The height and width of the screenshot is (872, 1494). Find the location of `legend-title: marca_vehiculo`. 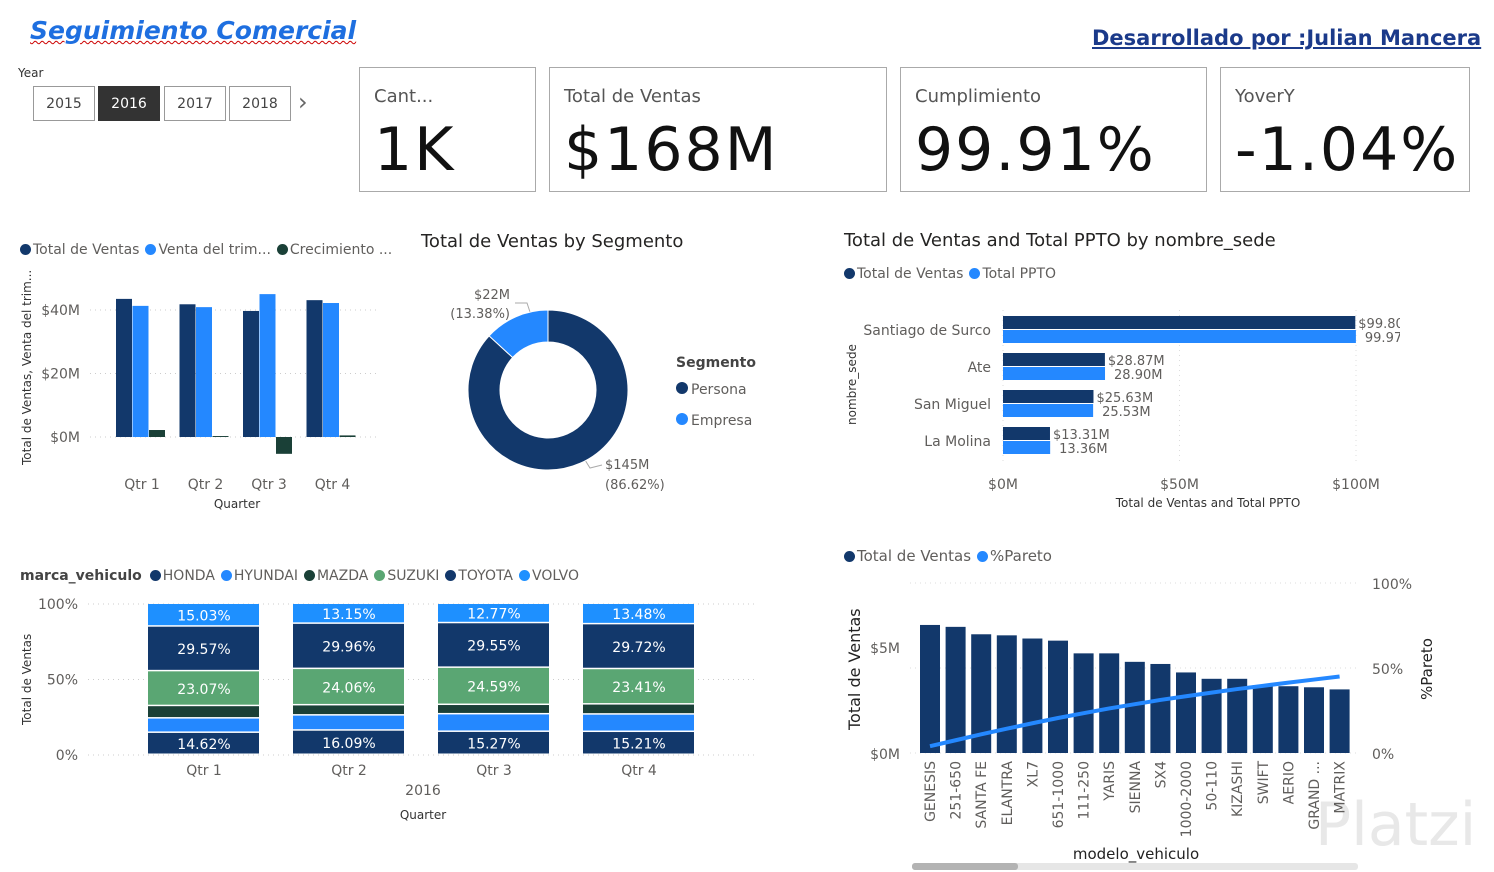

legend-title: marca_vehiculo is located at coordinates (81, 576).